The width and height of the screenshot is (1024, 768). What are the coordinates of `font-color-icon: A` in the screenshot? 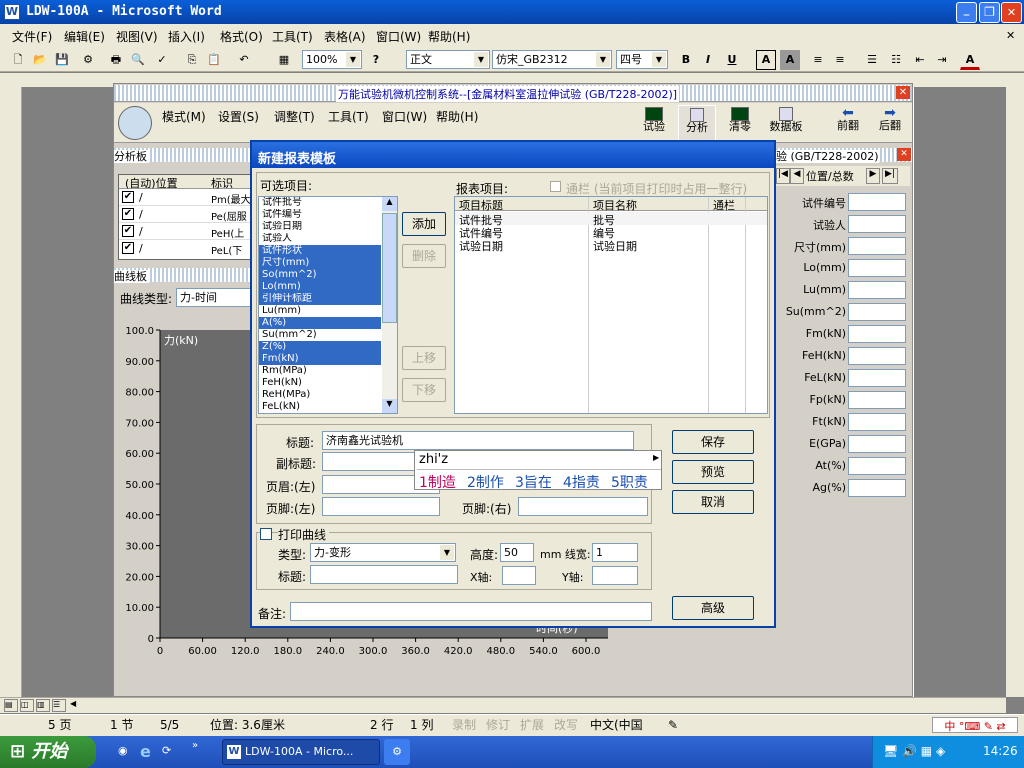 It's located at (970, 60).